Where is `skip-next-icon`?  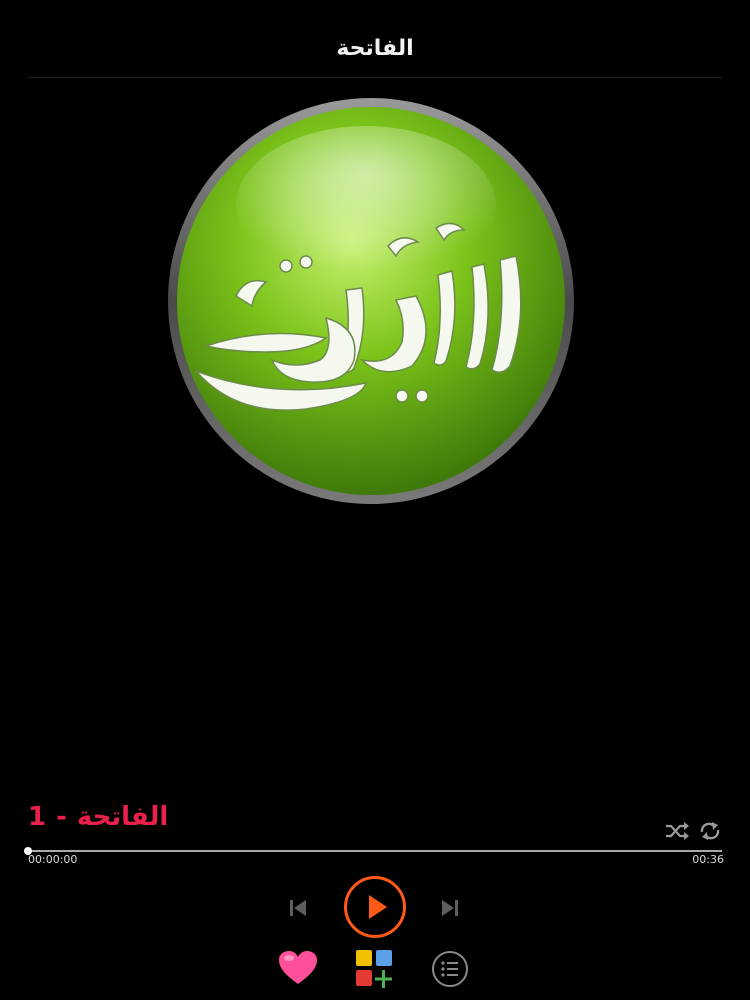 skip-next-icon is located at coordinates (450, 908).